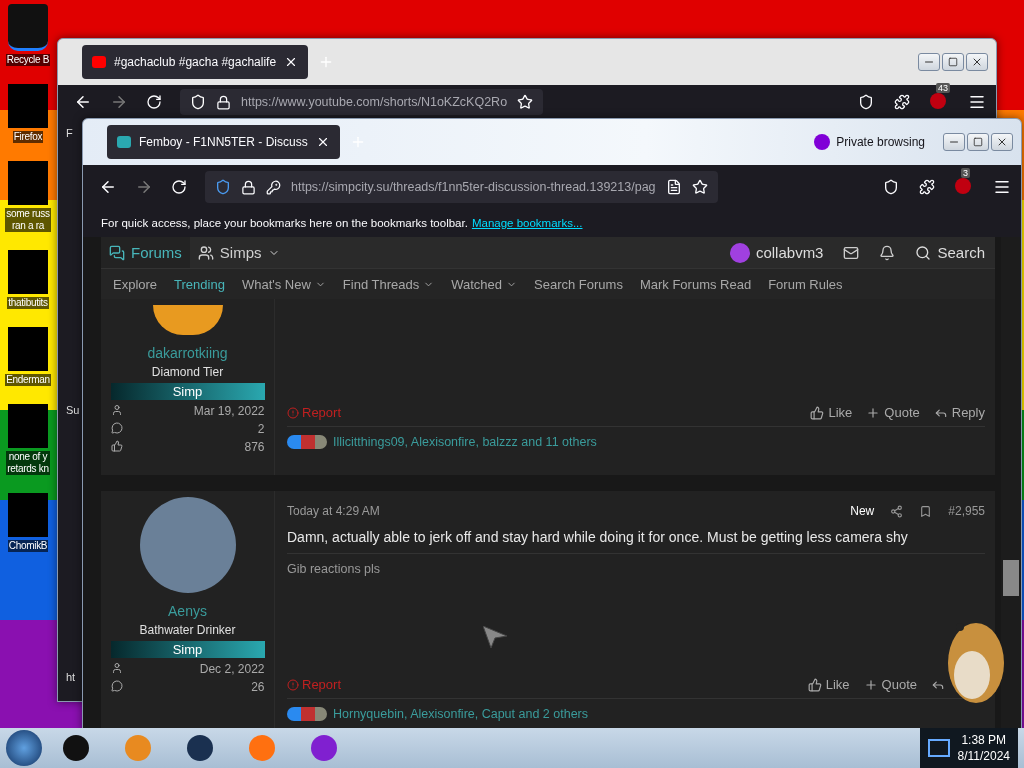  Describe the element at coordinates (926, 511) in the screenshot. I see `bookmark-icon` at that location.